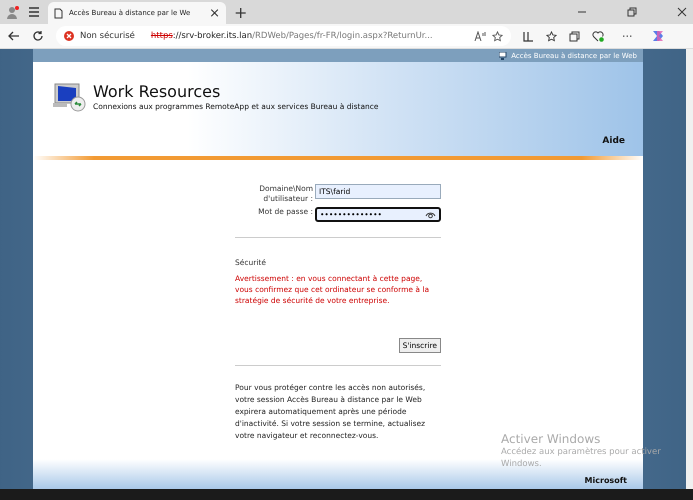 This screenshot has width=693, height=500. I want to click on star-icon, so click(497, 36).